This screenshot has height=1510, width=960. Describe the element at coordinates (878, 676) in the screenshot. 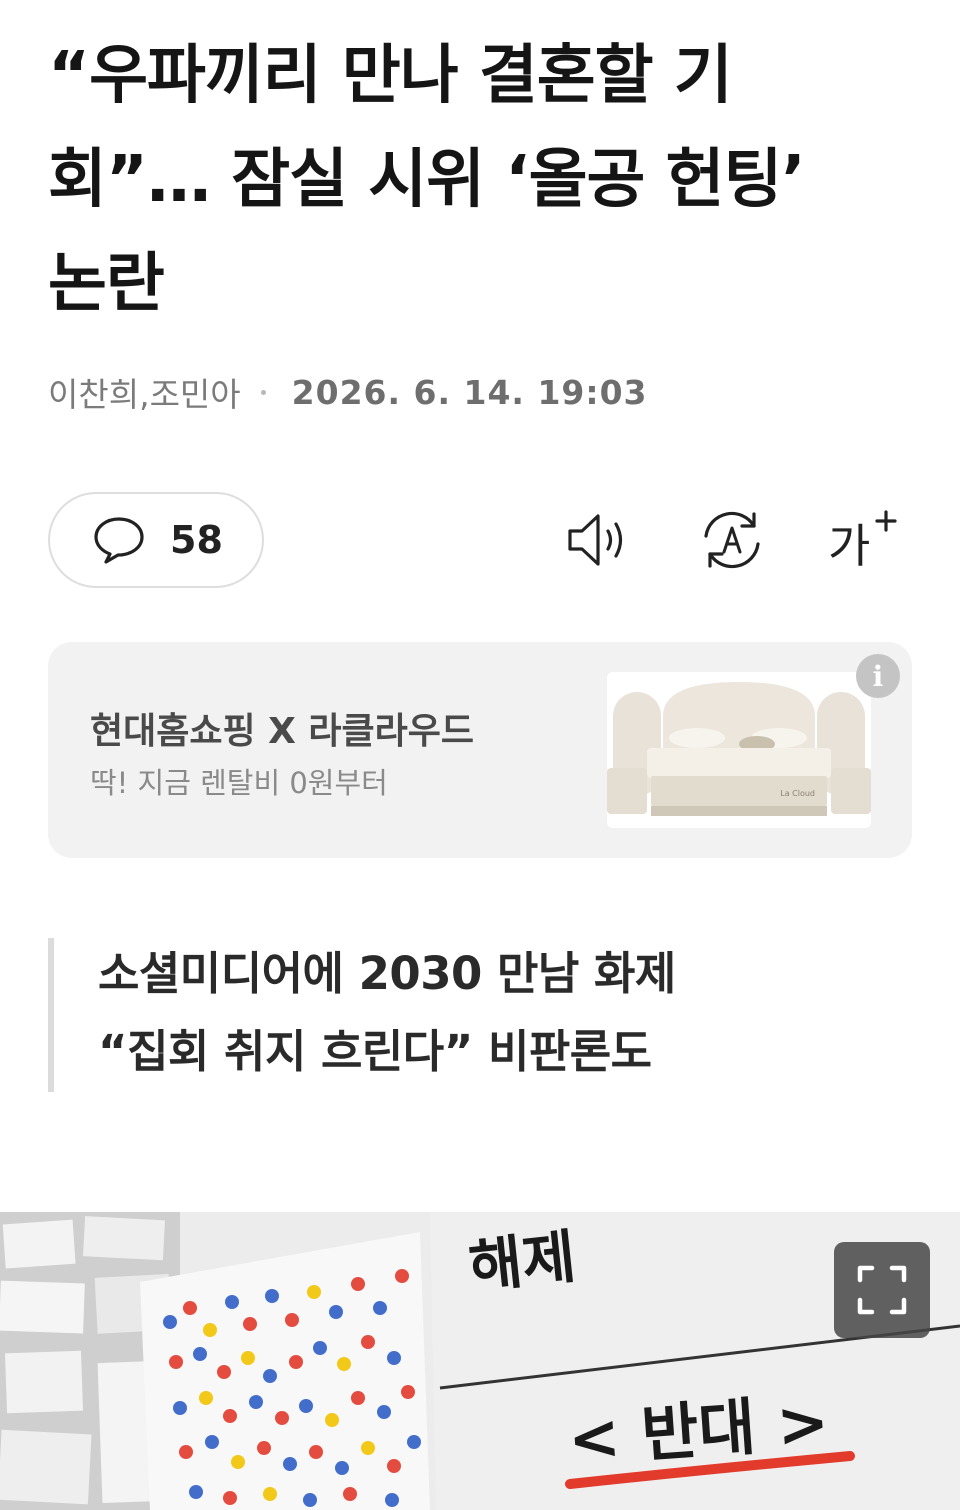

I see `ad-info-icon: i` at that location.